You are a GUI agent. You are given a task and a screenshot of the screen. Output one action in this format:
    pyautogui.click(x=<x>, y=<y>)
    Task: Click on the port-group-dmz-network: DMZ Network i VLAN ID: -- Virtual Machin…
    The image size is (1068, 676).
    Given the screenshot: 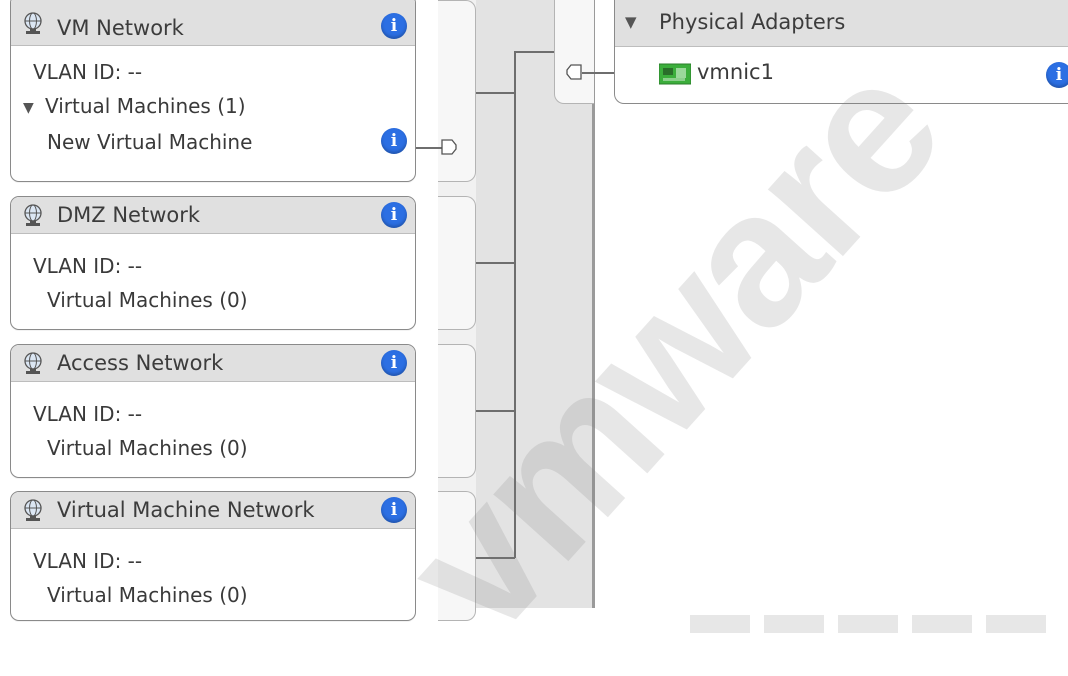 What is the action you would take?
    pyautogui.click(x=213, y=263)
    